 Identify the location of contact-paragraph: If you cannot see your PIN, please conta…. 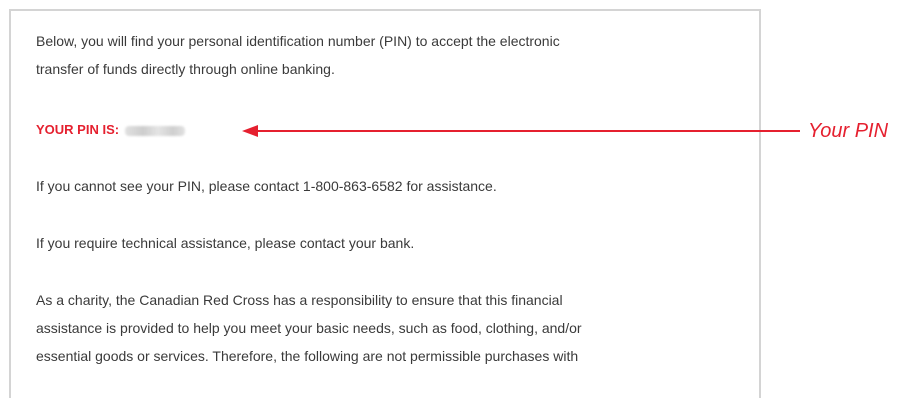
(266, 186).